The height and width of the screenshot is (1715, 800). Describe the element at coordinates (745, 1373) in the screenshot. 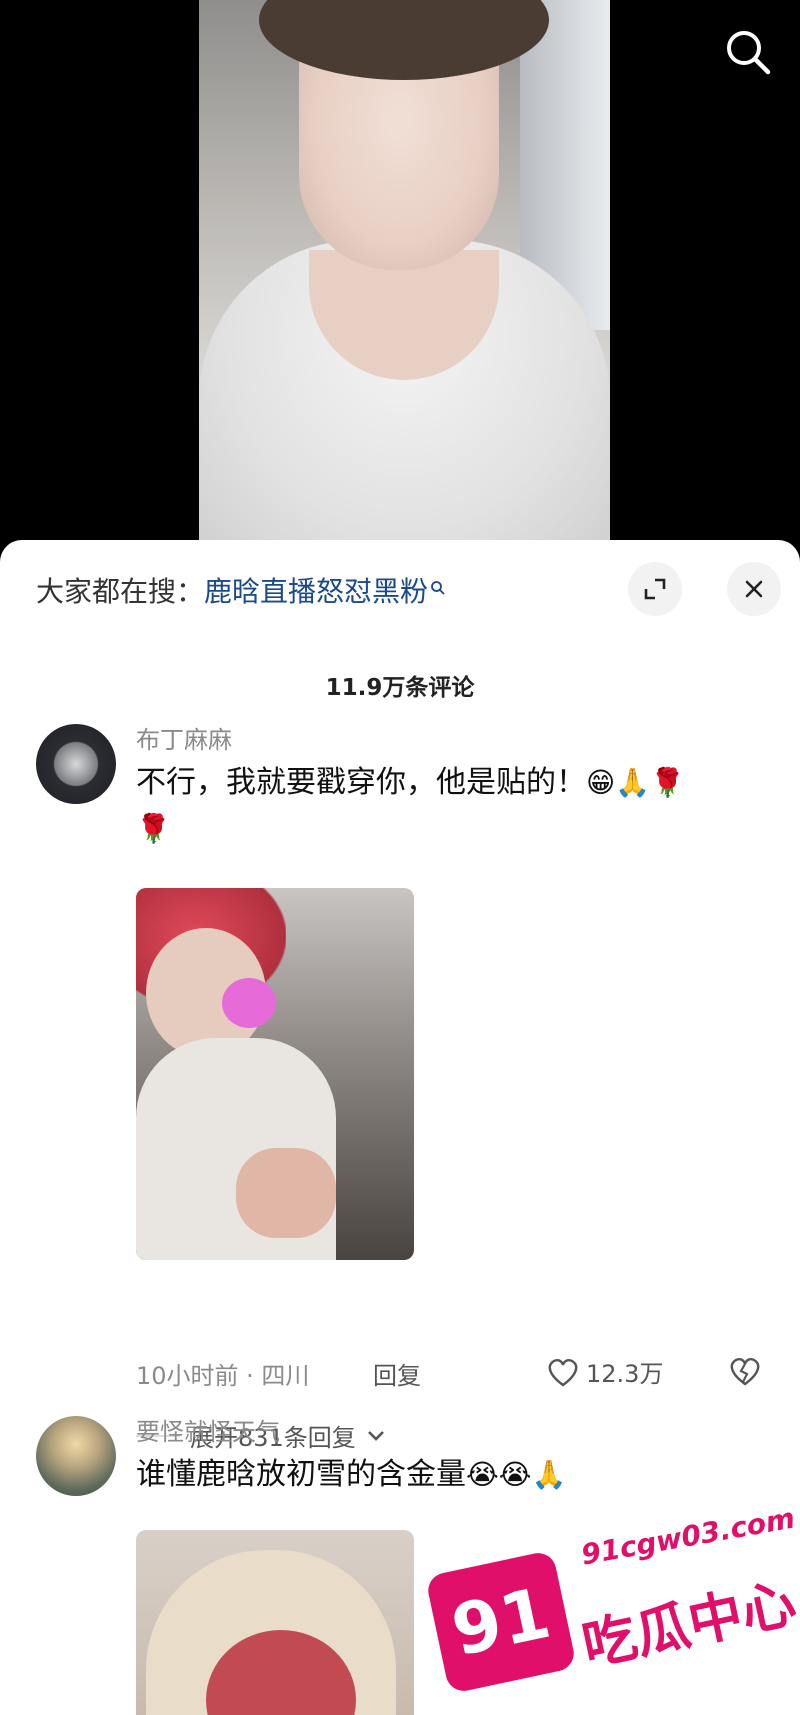

I see `dislike-icon` at that location.